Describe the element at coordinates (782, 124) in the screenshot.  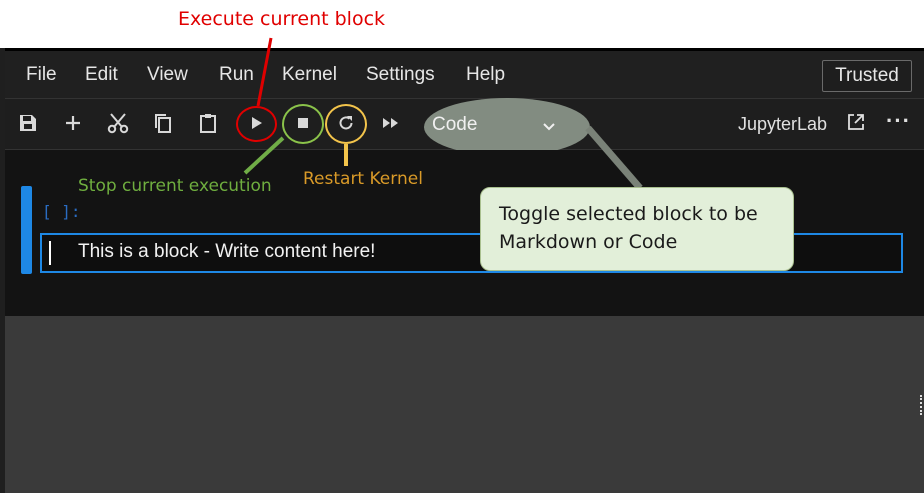
I see `jupyterlab-link: JupyterLab` at that location.